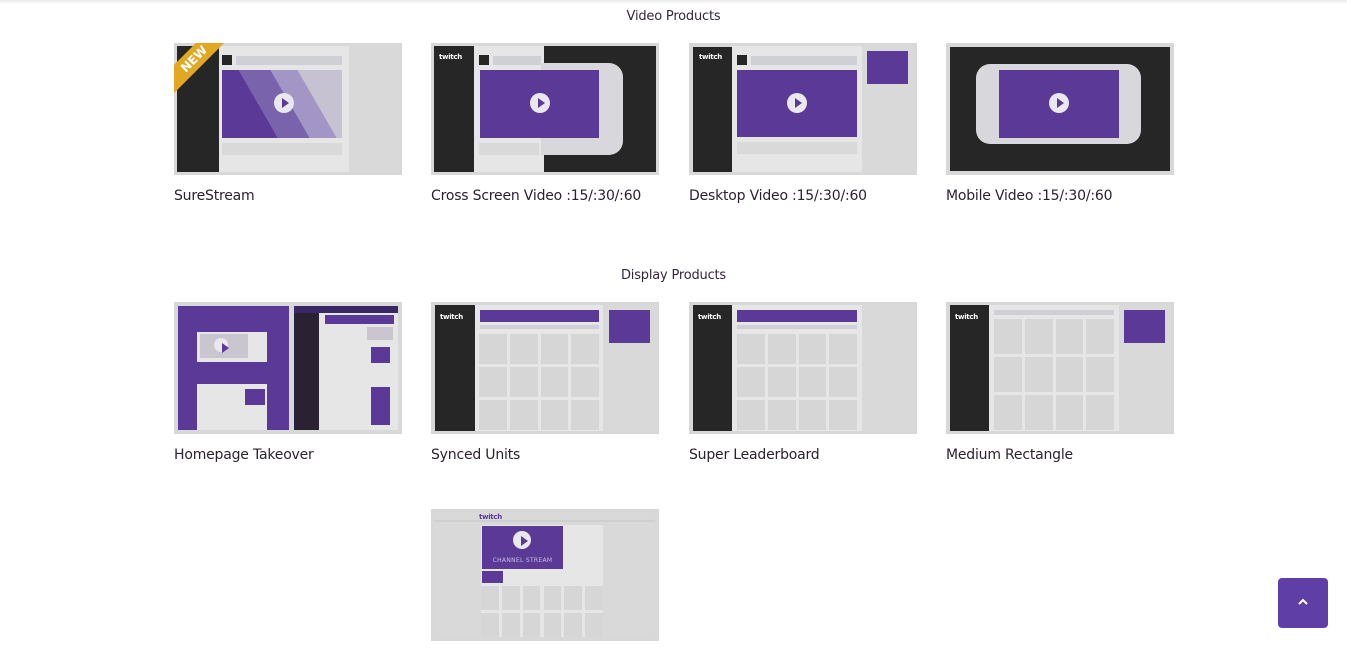  What do you see at coordinates (522, 560) in the screenshot?
I see `channel-stream-text: CHANNEL STREAM` at bounding box center [522, 560].